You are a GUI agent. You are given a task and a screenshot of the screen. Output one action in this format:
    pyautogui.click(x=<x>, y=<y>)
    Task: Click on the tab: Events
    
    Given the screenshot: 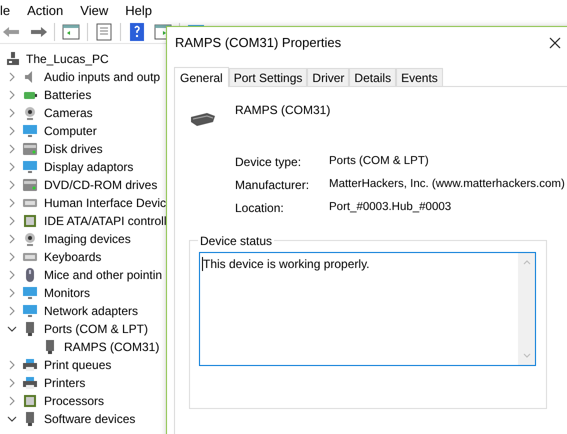 What is the action you would take?
    pyautogui.click(x=419, y=77)
    